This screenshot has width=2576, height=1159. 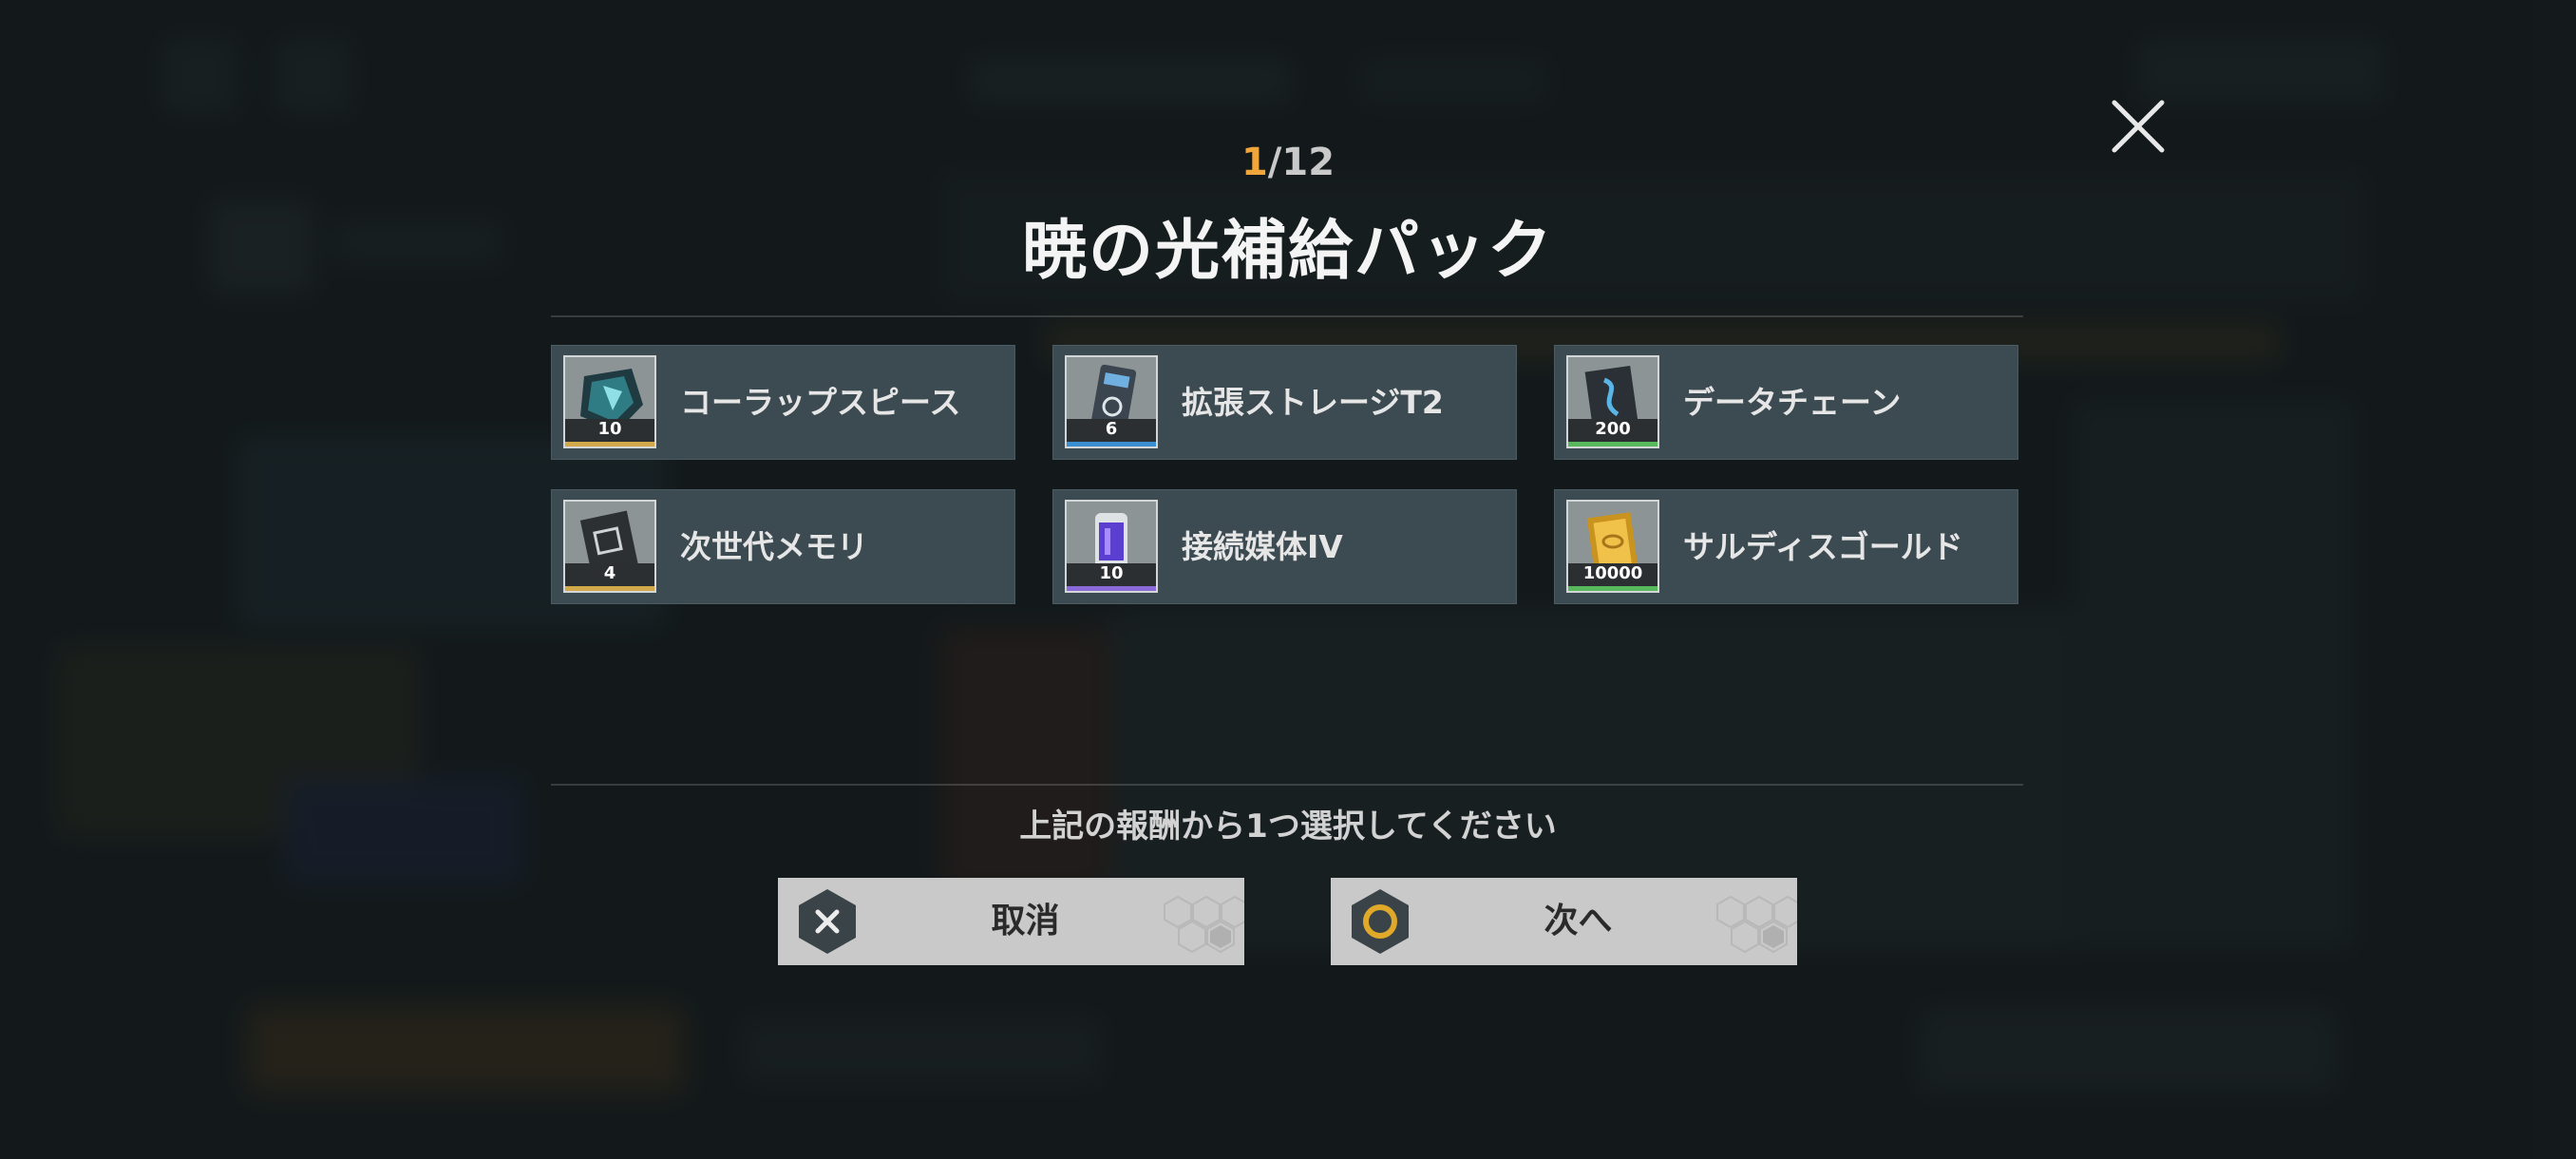 What do you see at coordinates (1612, 546) in the screenshot?
I see `sardis-gold-icon: 10000` at bounding box center [1612, 546].